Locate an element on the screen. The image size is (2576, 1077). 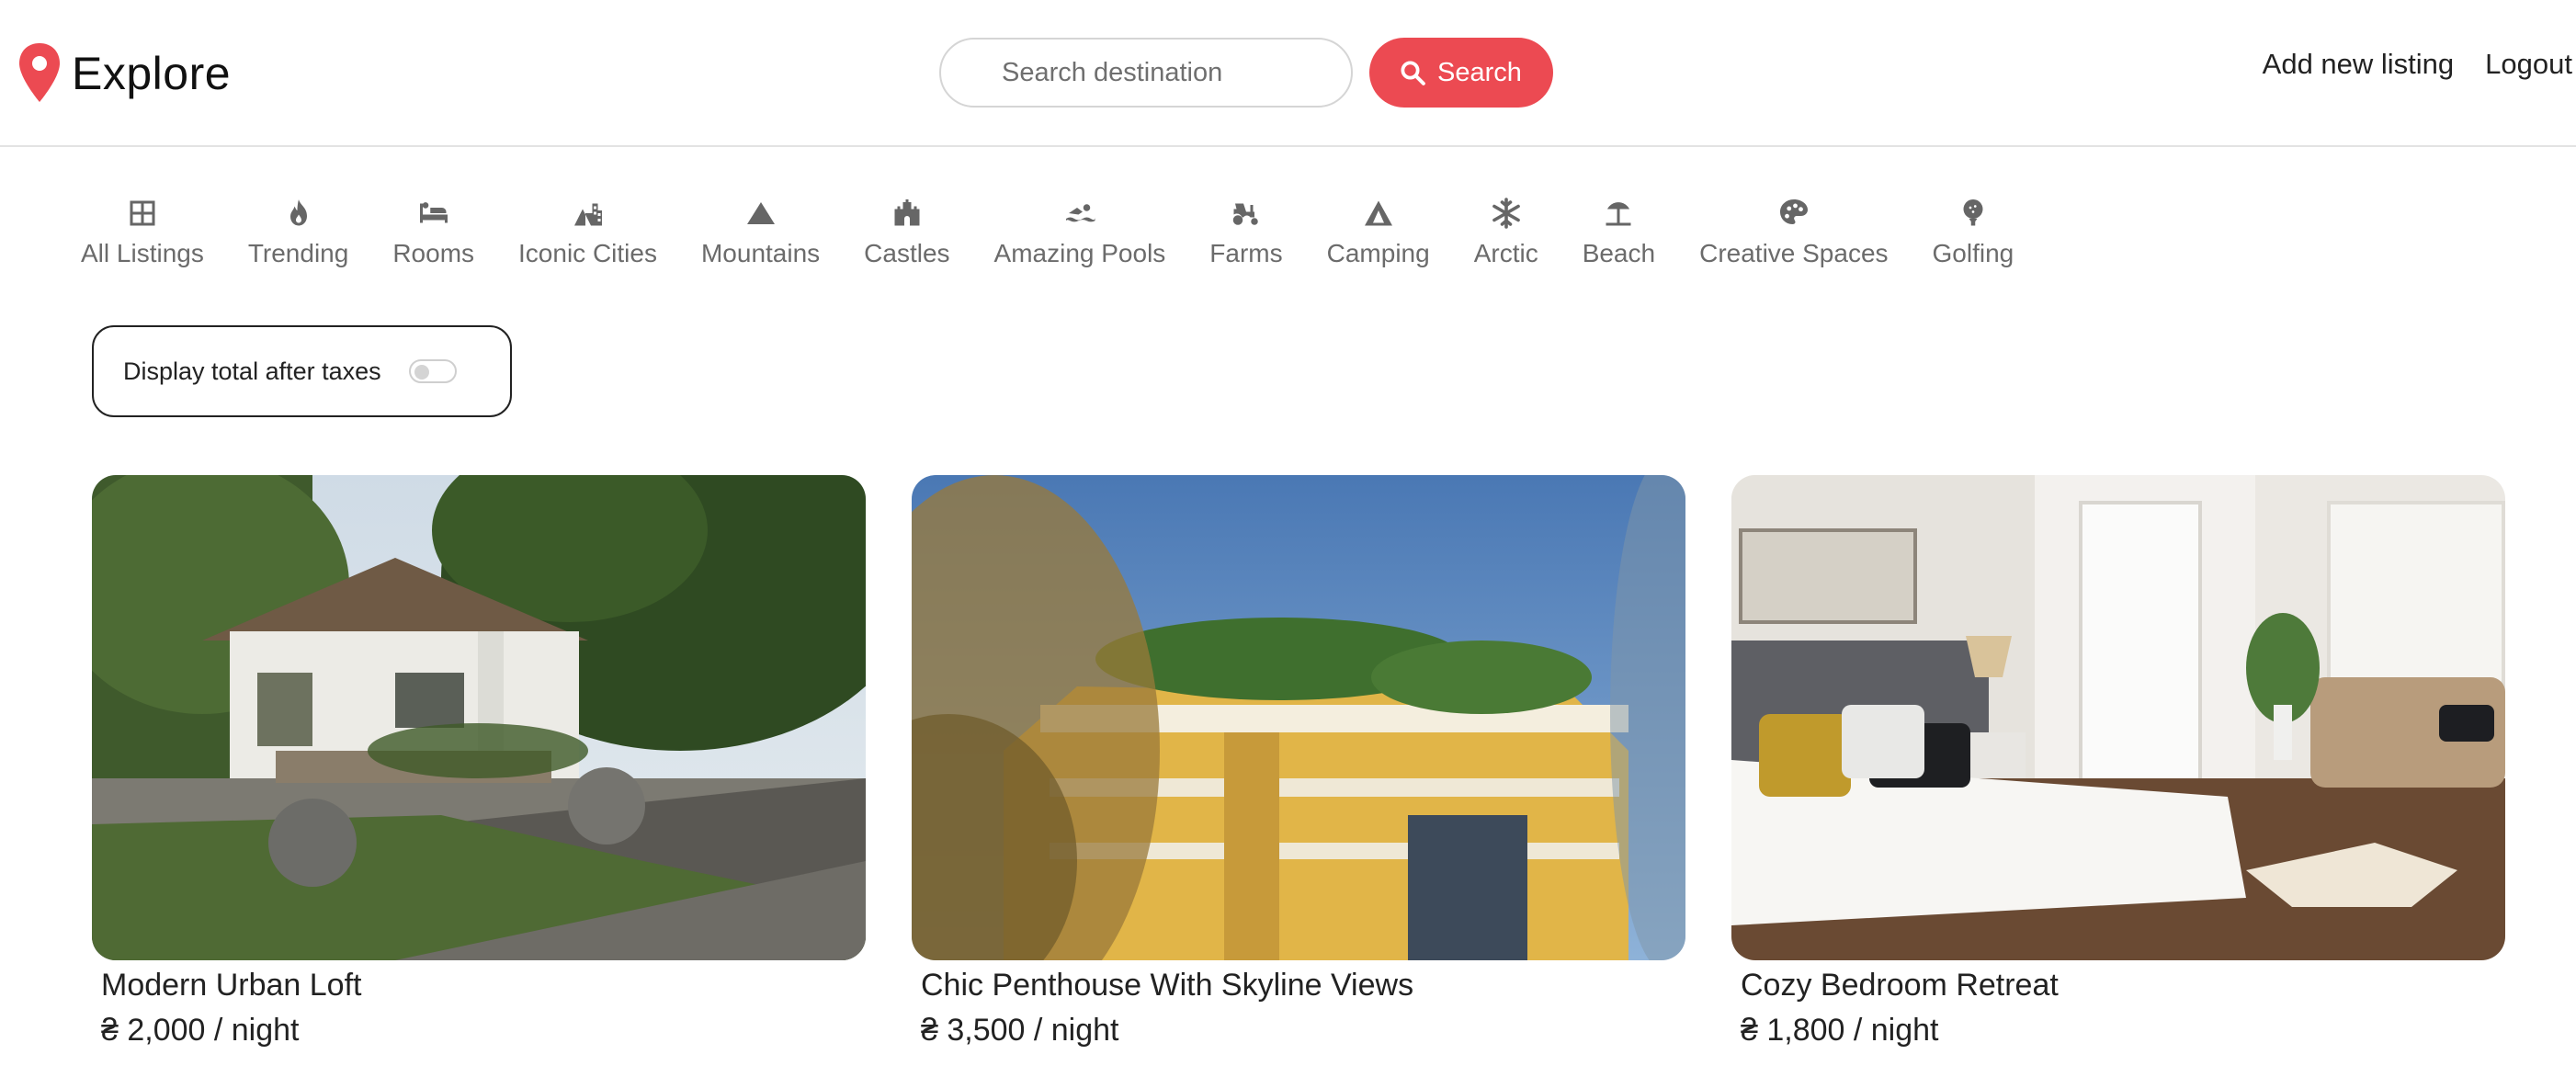
listing-price: ₴ 1,800 / night is located at coordinates (1840, 1030).